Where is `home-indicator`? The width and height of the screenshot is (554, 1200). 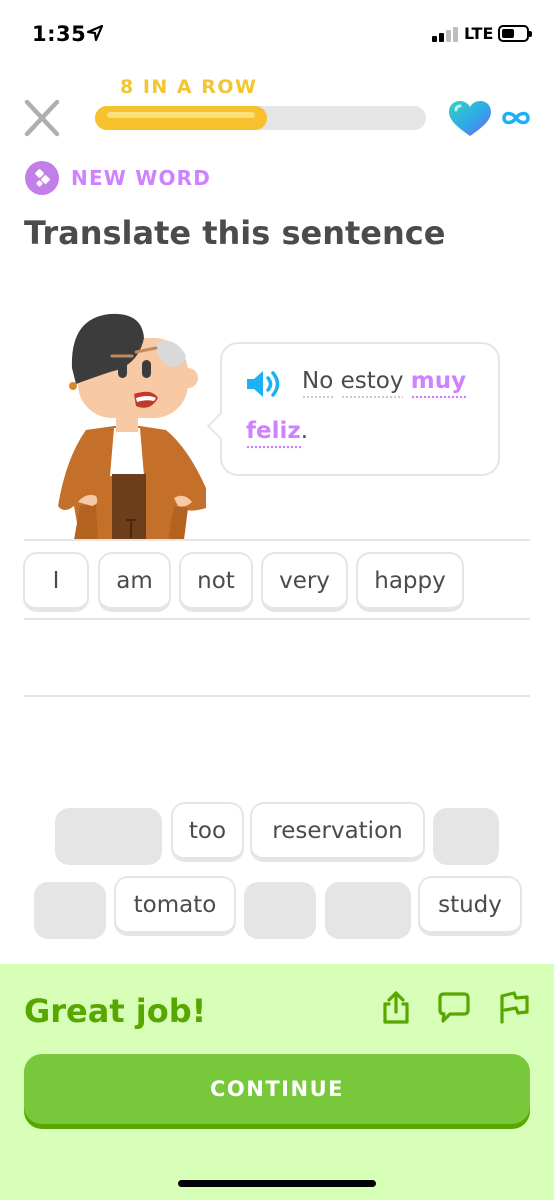 home-indicator is located at coordinates (277, 1183).